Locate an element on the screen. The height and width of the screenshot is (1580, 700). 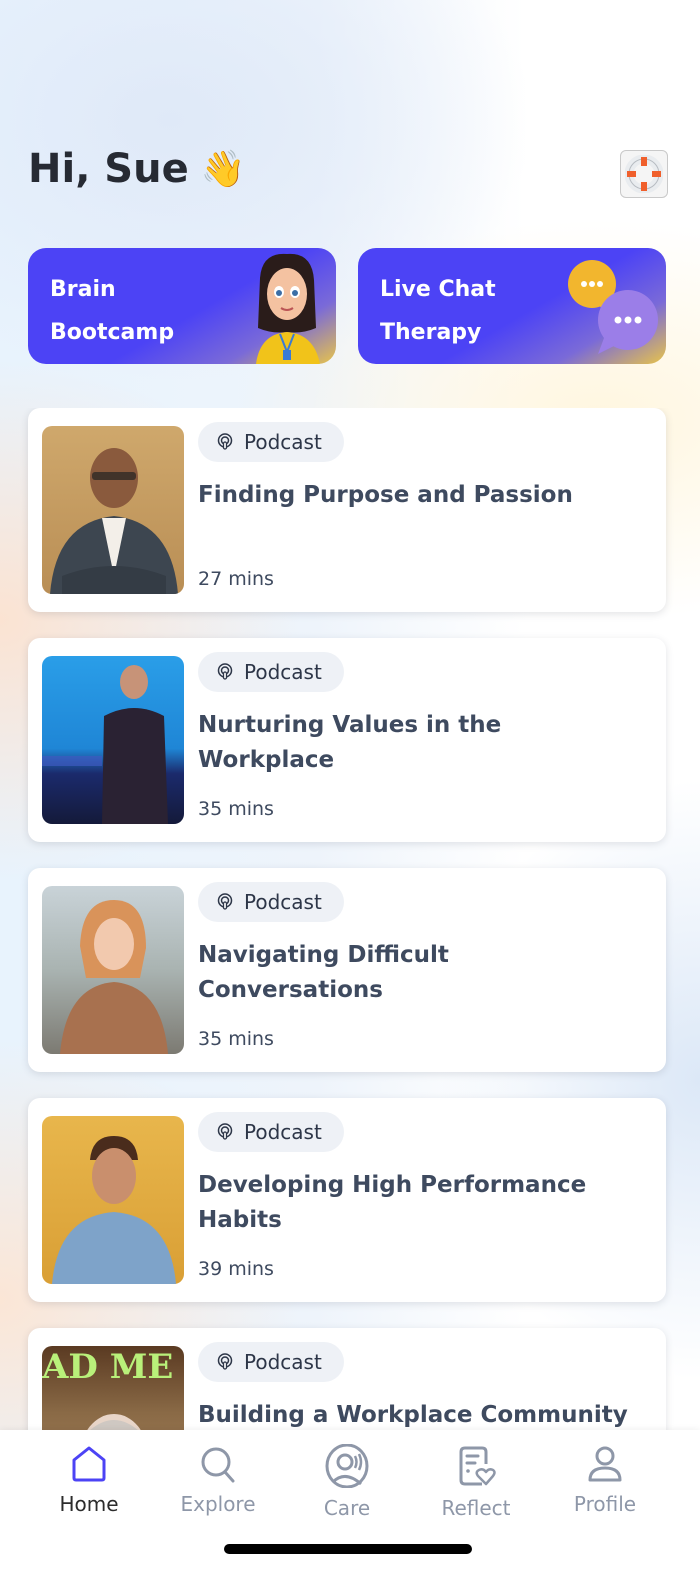
podcast-title: Navigating Difficult Conversations is located at coordinates (323, 972).